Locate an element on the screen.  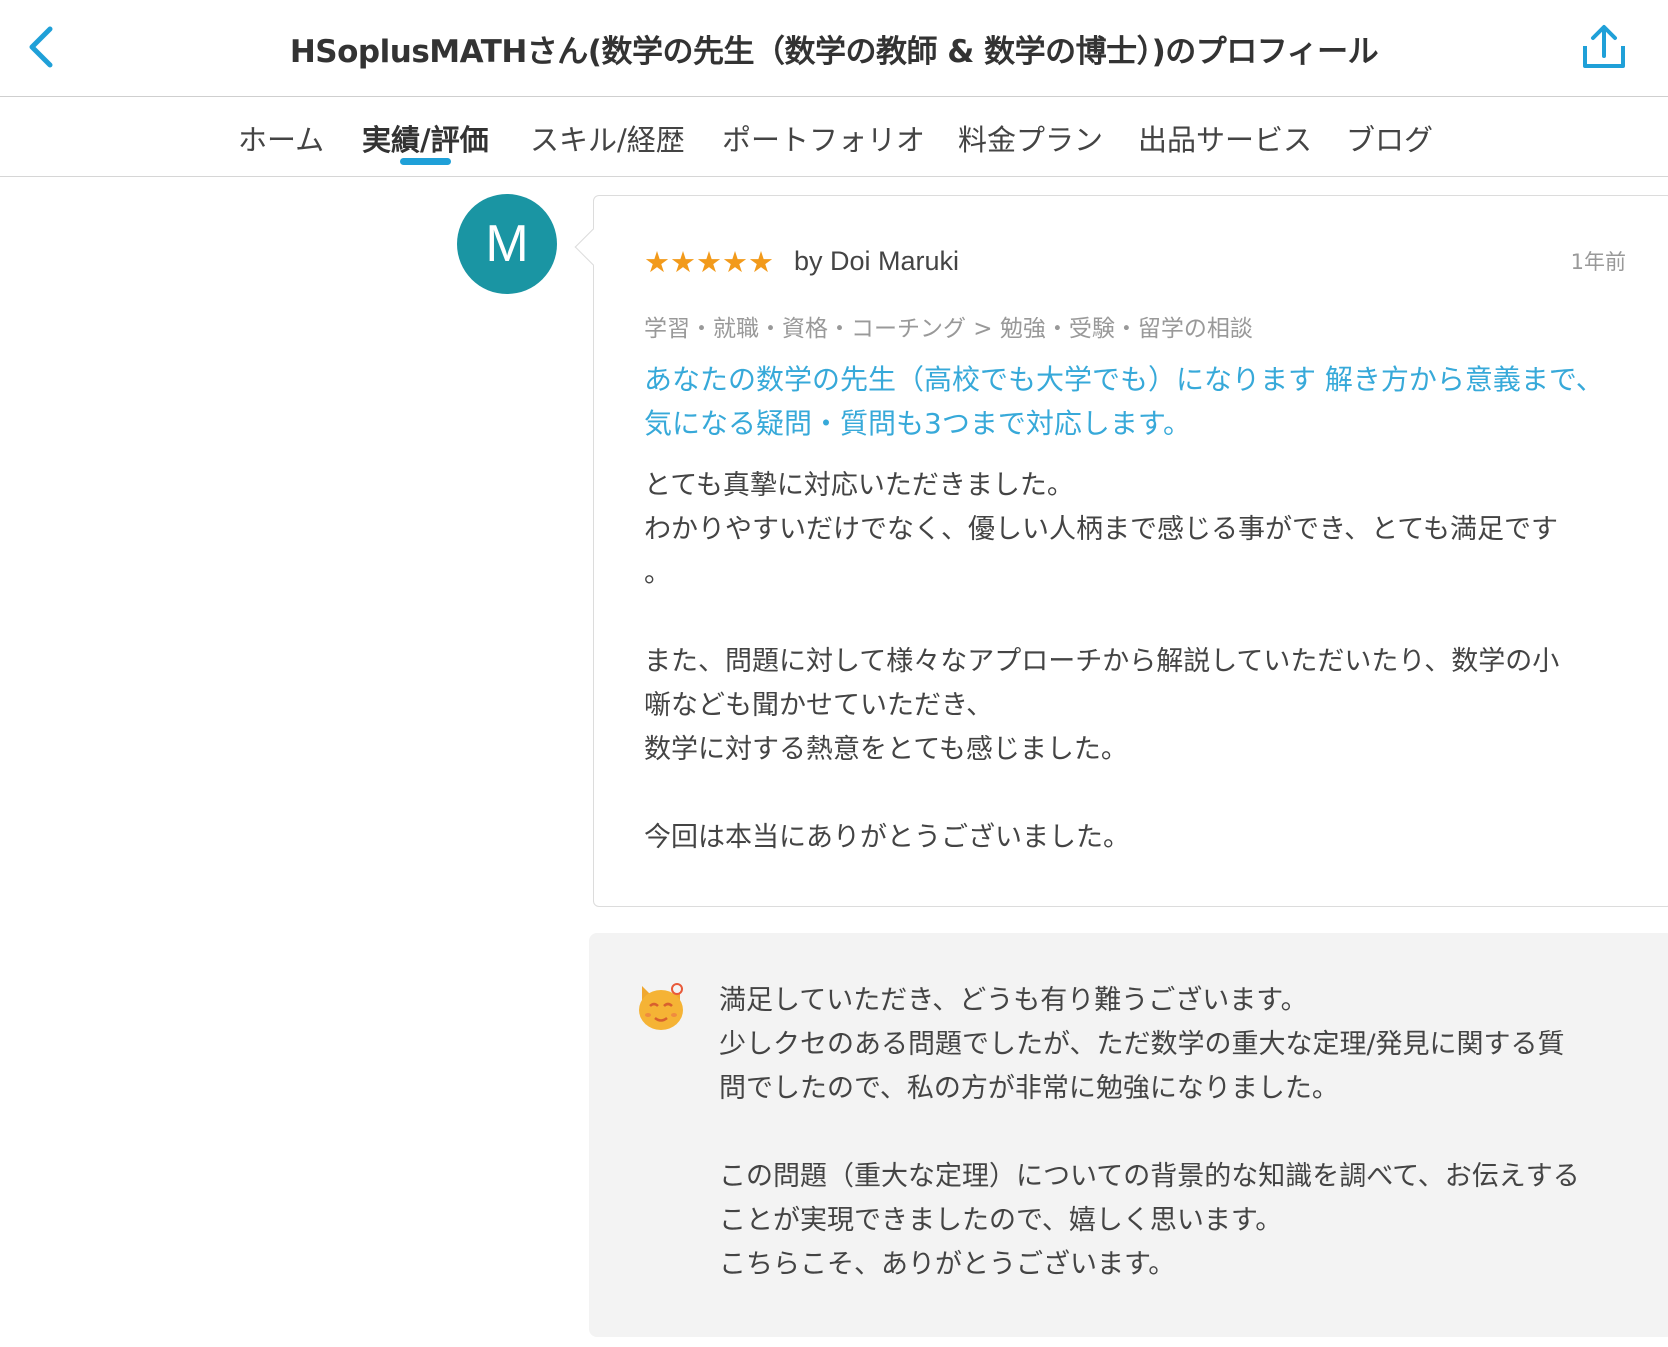
review-line: とても真摯に対応いただきました。 is located at coordinates (859, 485).